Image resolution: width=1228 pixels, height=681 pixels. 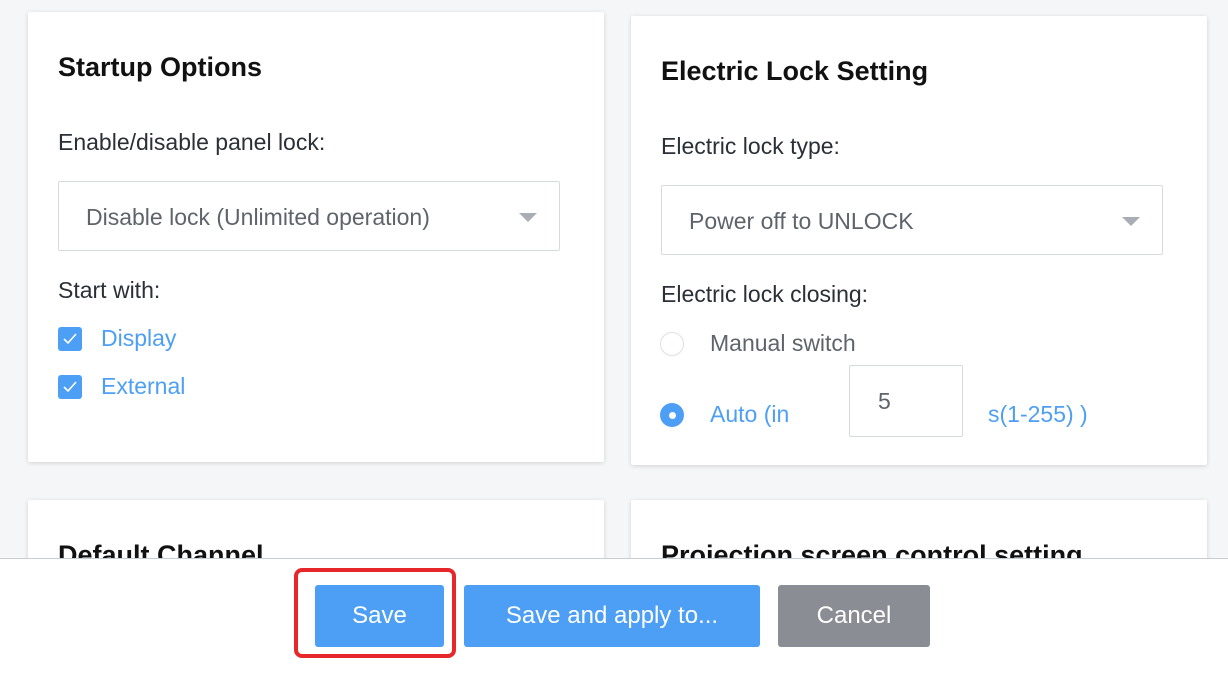 What do you see at coordinates (672, 415) in the screenshot?
I see `radio-selected-icon` at bounding box center [672, 415].